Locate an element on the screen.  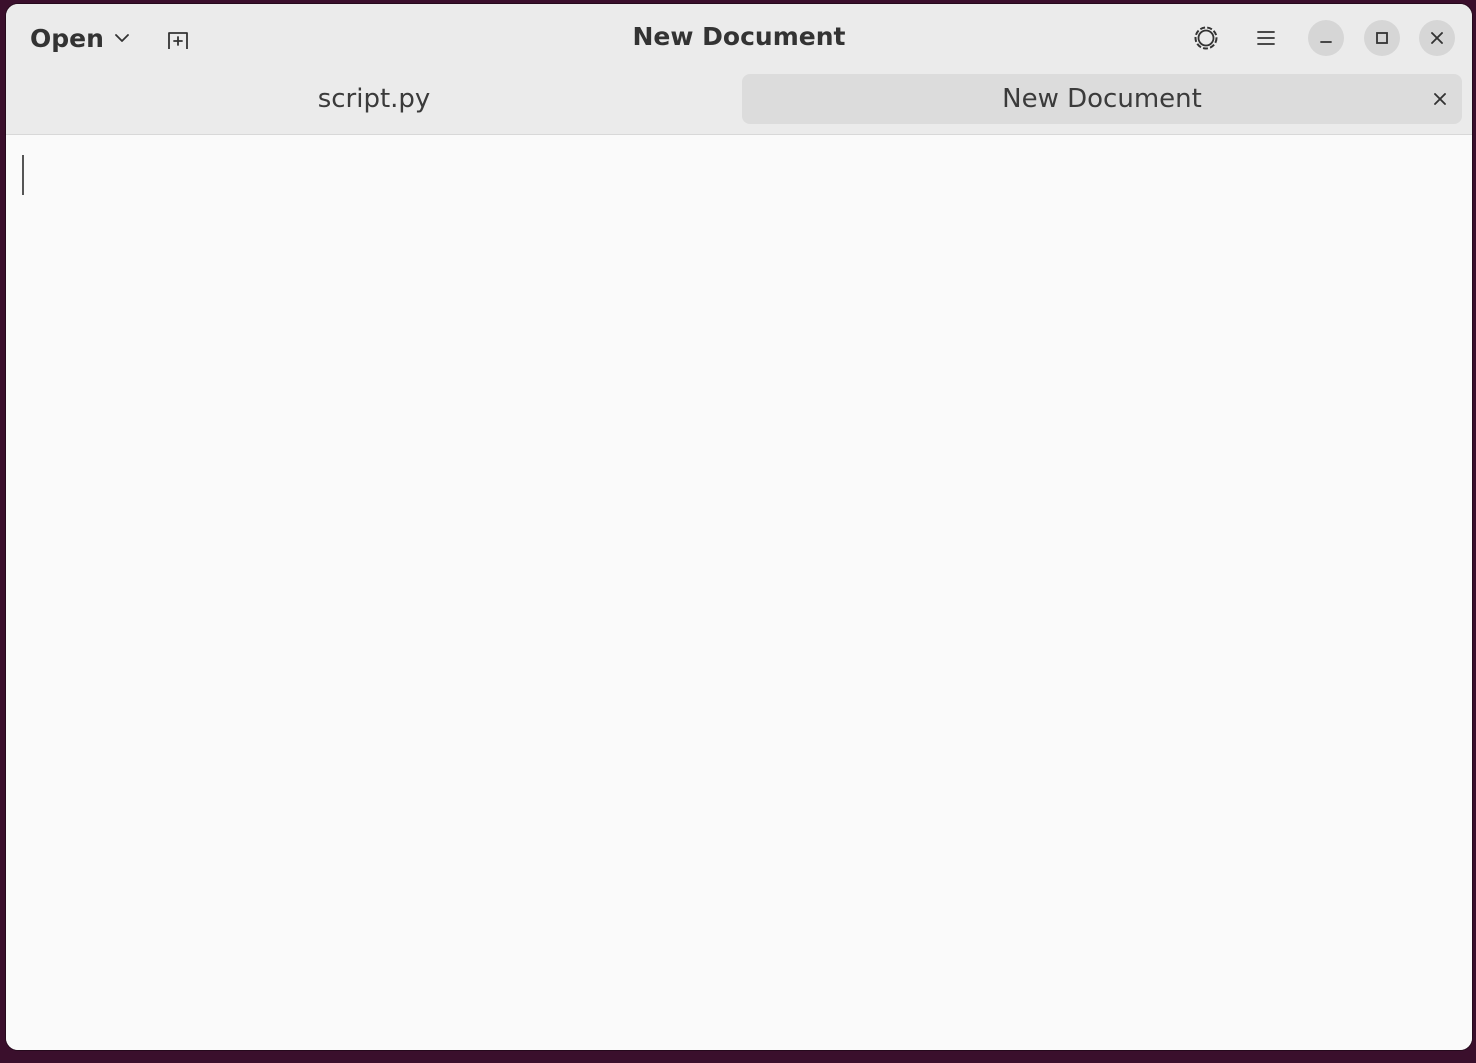
tab-bar: script.py New Document is located at coordinates (739, 103).